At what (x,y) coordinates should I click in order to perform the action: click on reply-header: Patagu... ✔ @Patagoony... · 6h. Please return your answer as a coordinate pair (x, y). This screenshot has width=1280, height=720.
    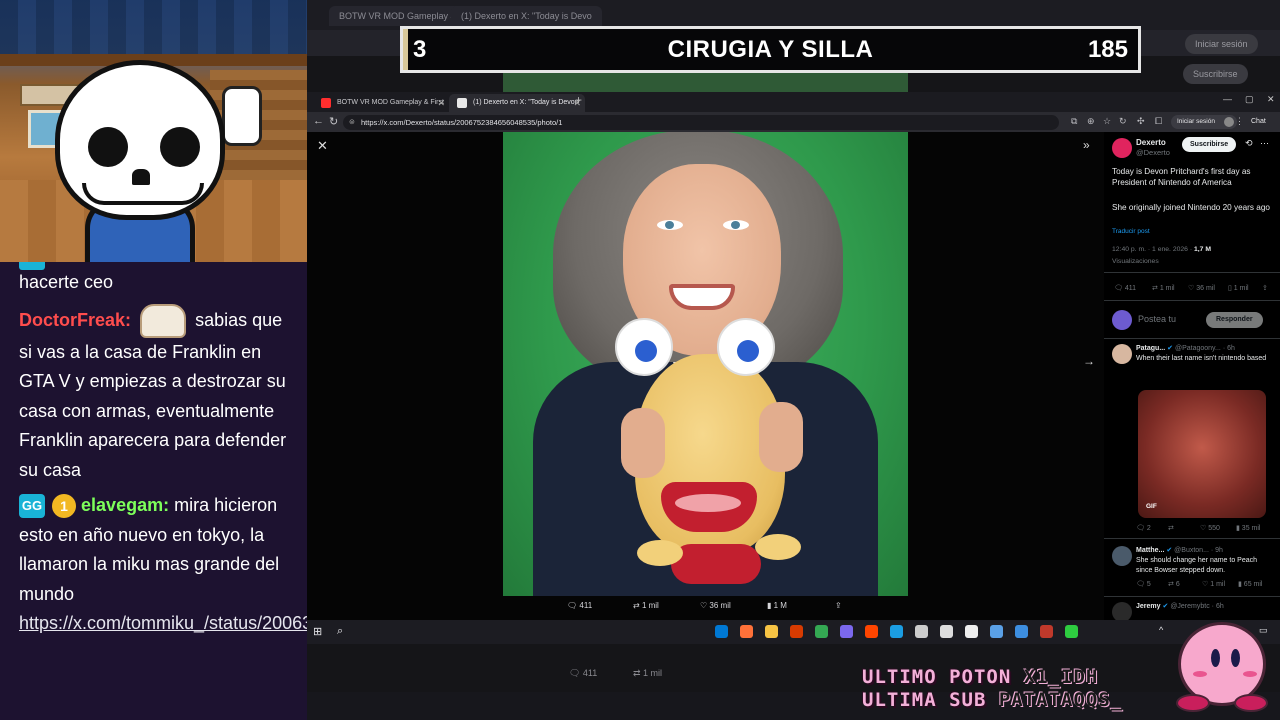
    Looking at the image, I should click on (1205, 349).